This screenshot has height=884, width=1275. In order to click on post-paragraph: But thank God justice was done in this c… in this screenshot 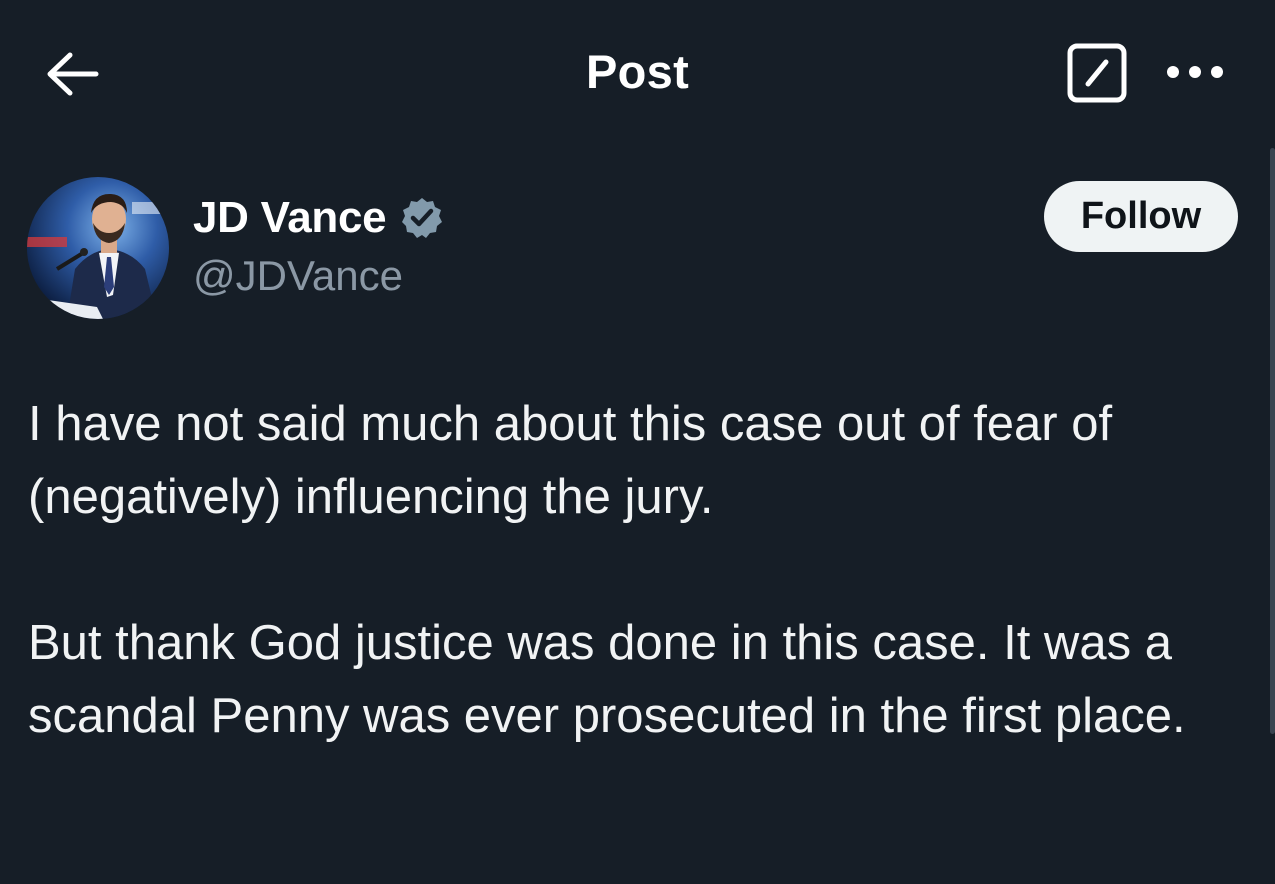, I will do `click(607, 679)`.